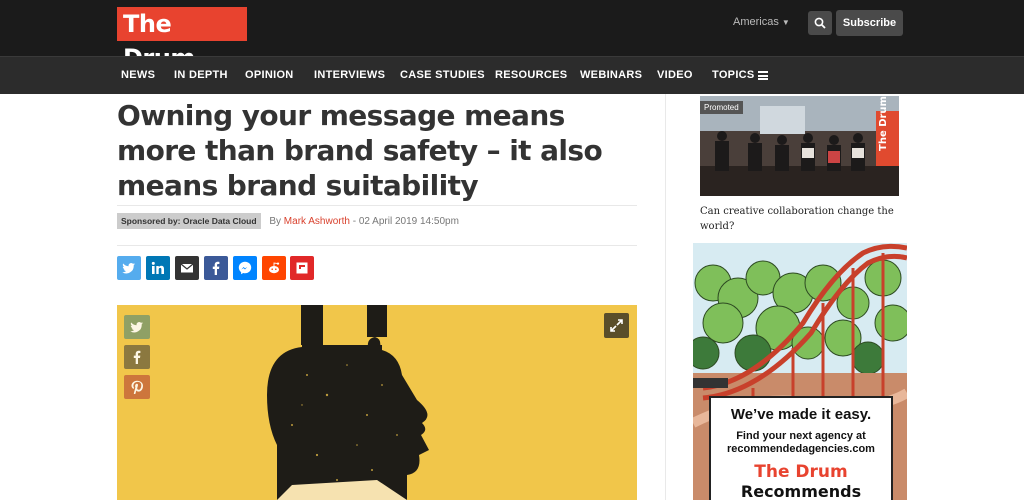 The width and height of the screenshot is (1024, 500). What do you see at coordinates (883, 123) in the screenshot?
I see `promo-banner-text: The Drum` at bounding box center [883, 123].